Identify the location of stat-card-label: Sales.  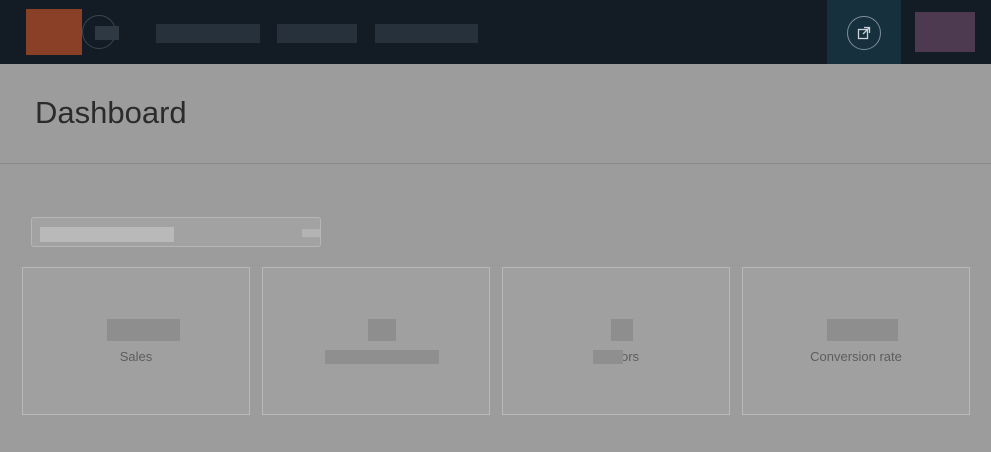
(136, 356).